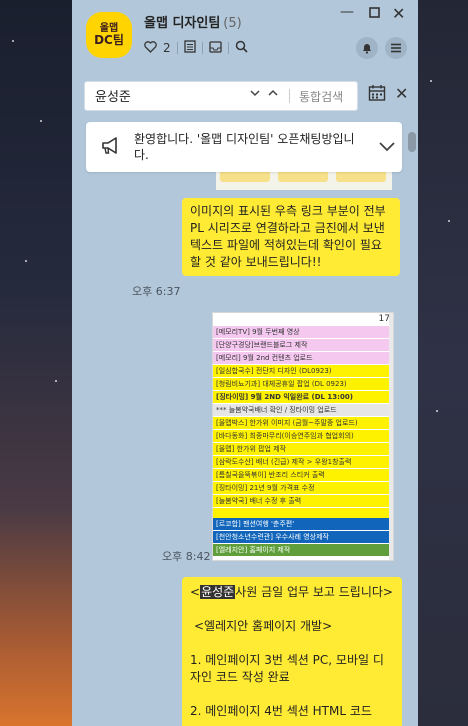 This screenshot has width=468, height=726. Describe the element at coordinates (302, 537) in the screenshot. I see `sheet-row: [천안청소년수련관] 우수사례 영상제작` at that location.